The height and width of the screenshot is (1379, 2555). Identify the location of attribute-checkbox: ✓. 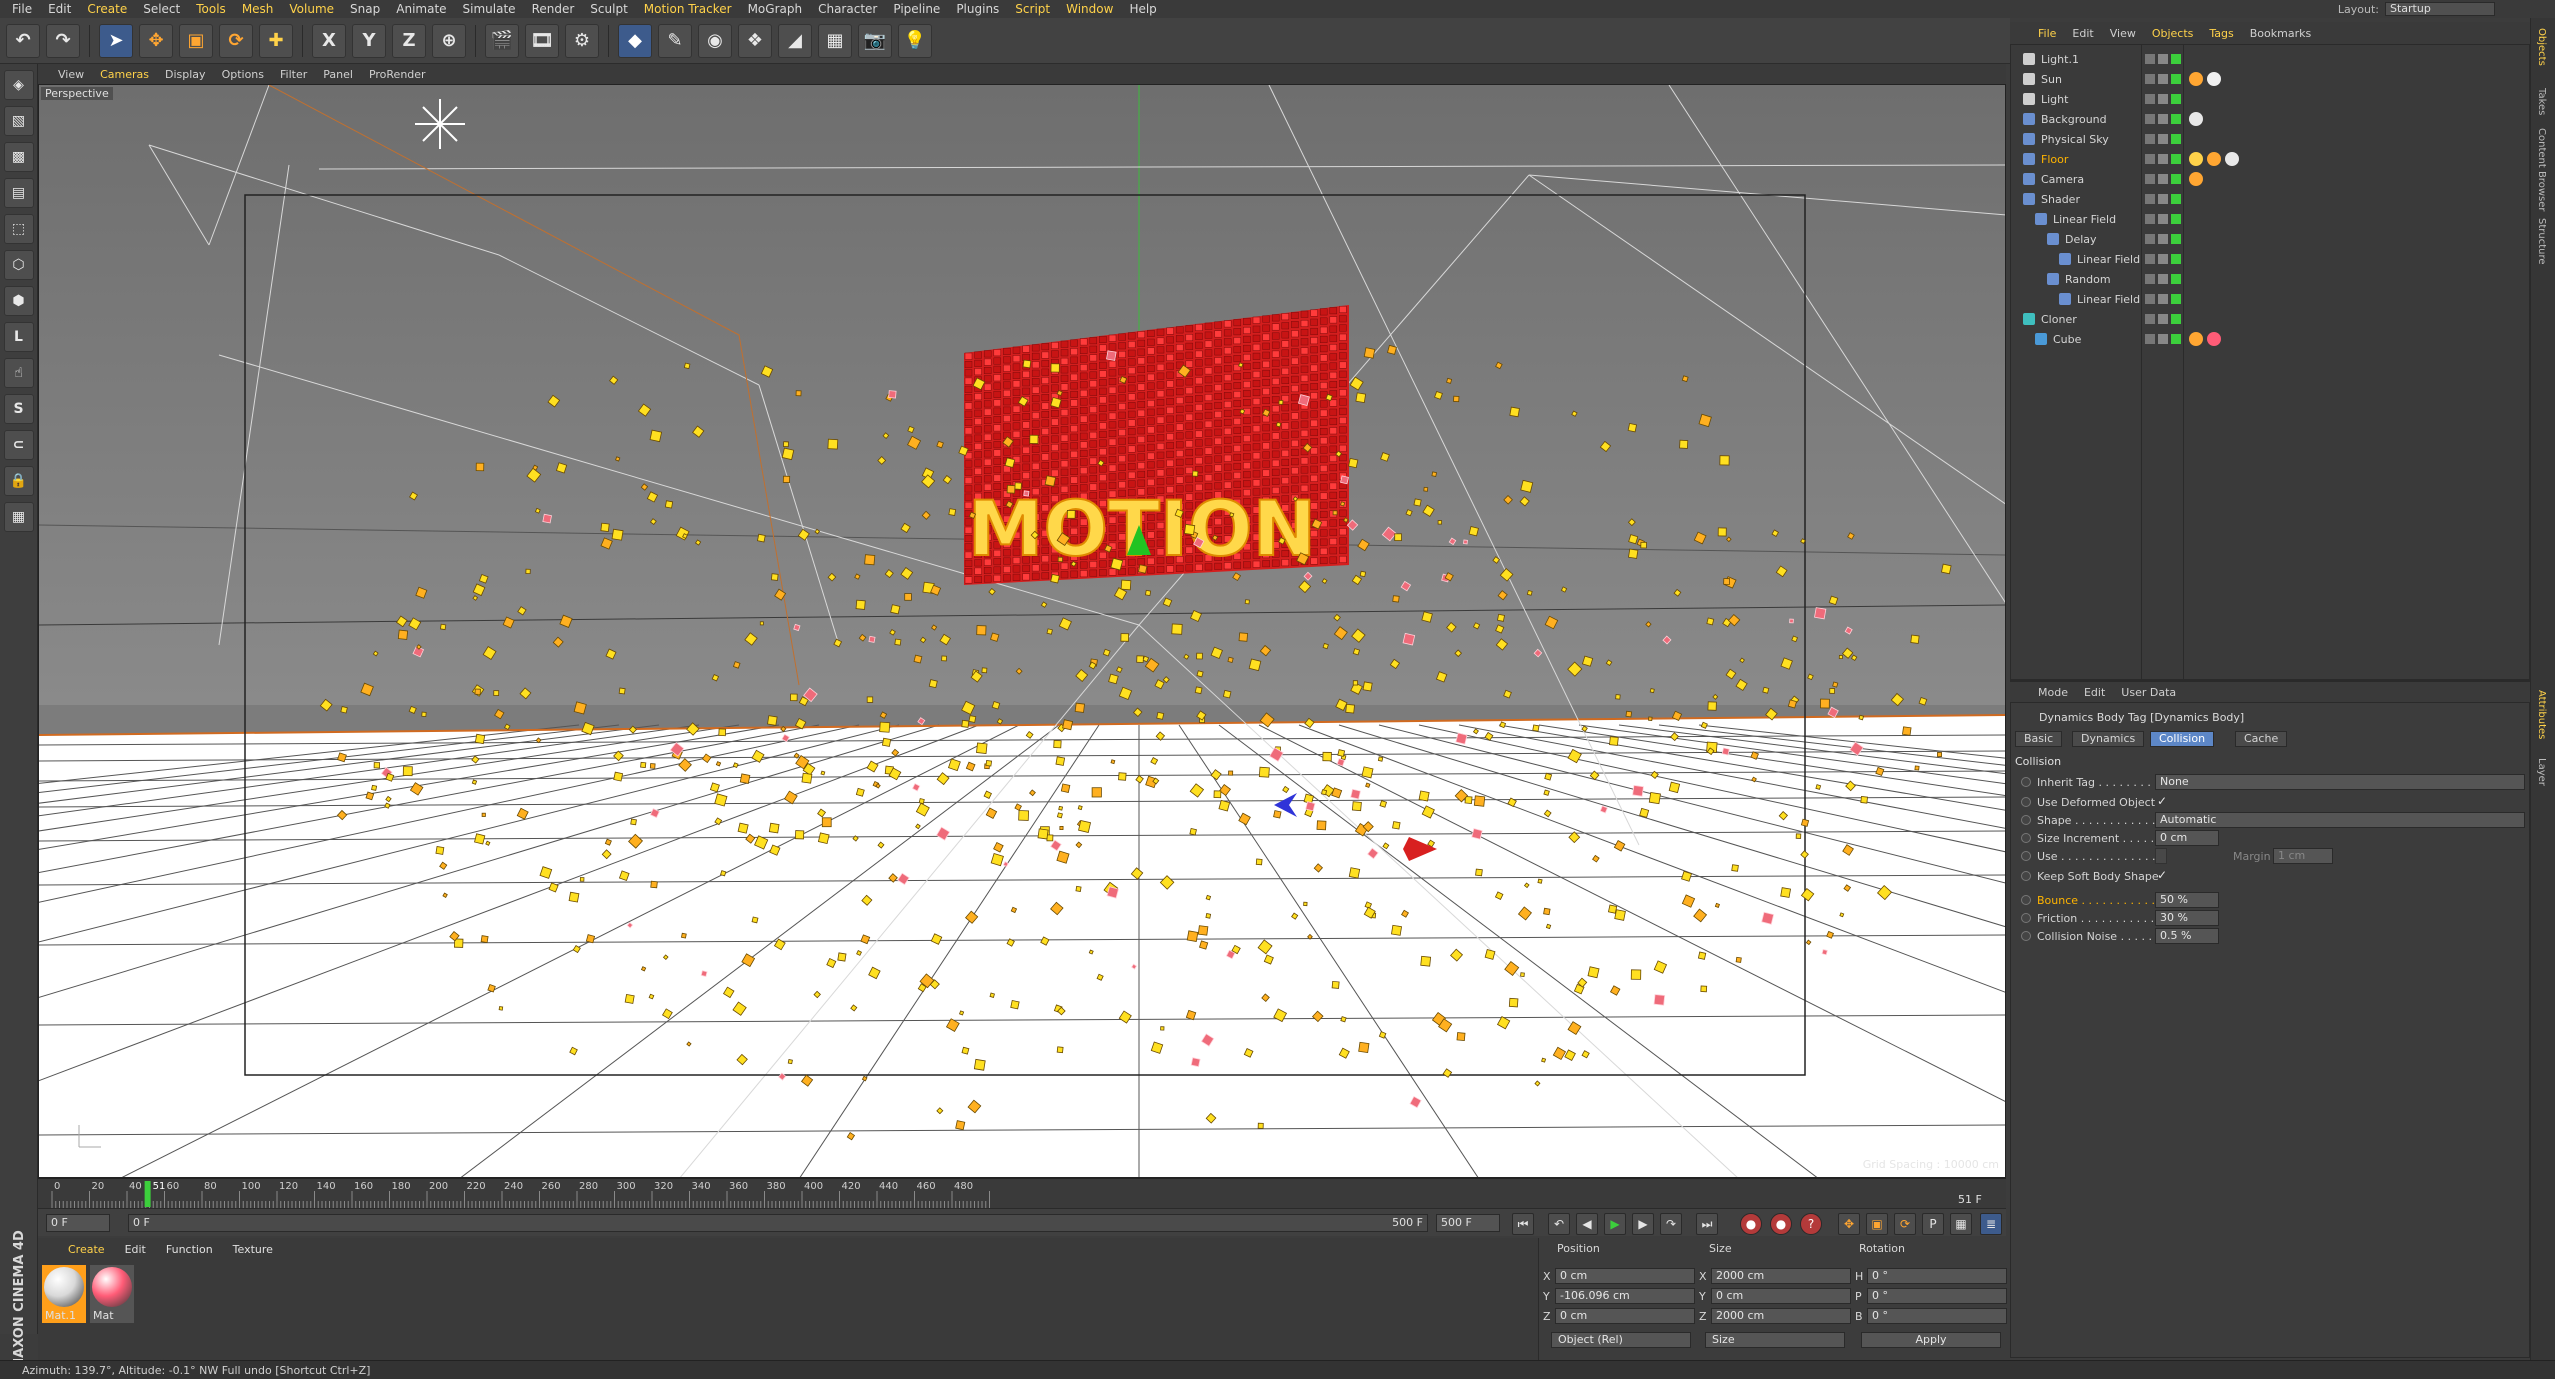
(2162, 801).